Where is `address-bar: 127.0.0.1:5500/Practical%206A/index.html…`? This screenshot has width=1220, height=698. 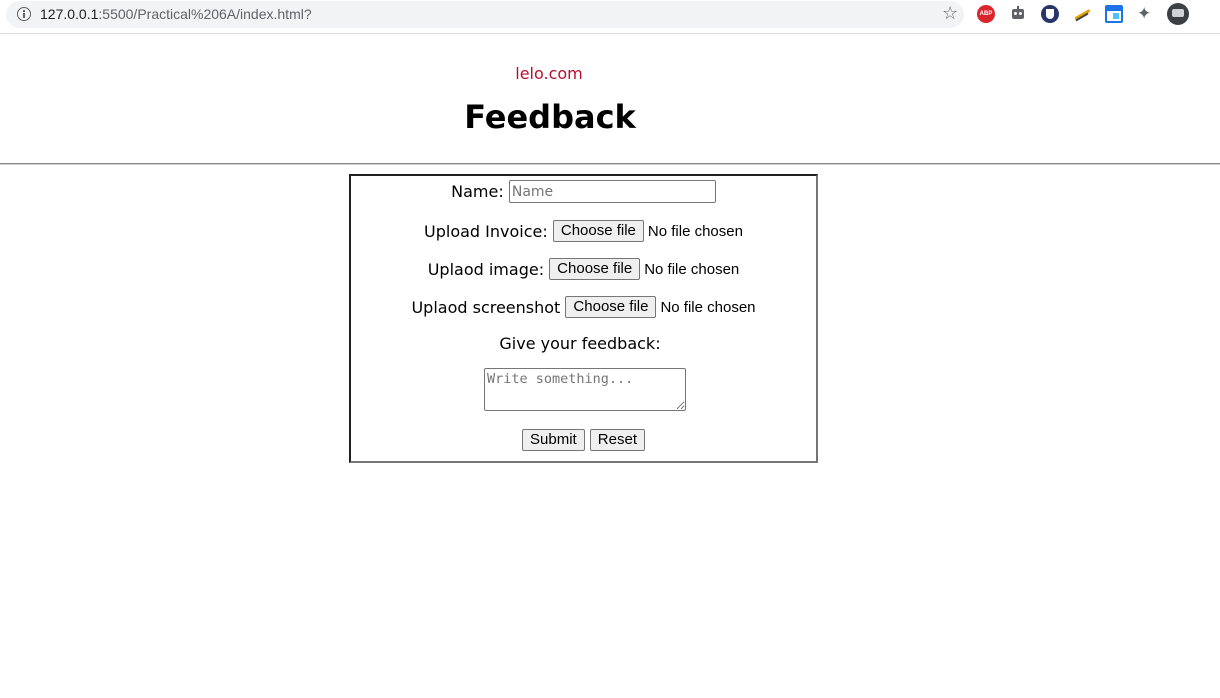 address-bar: 127.0.0.1:5500/Practical%206A/index.html… is located at coordinates (485, 14).